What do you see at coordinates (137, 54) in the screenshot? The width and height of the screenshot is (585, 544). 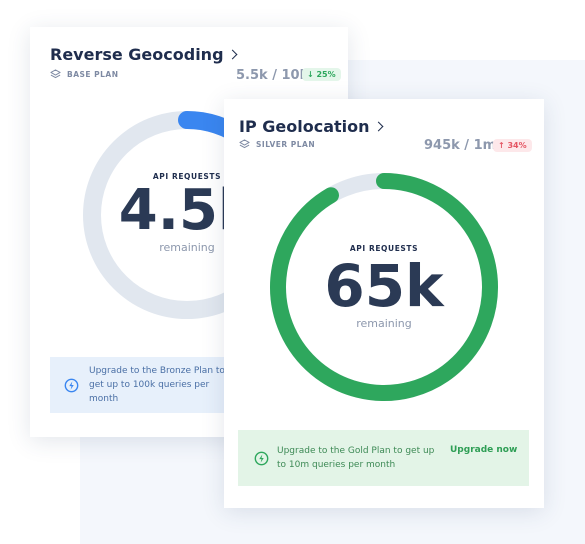 I see `card-title: Reverse Geocoding` at bounding box center [137, 54].